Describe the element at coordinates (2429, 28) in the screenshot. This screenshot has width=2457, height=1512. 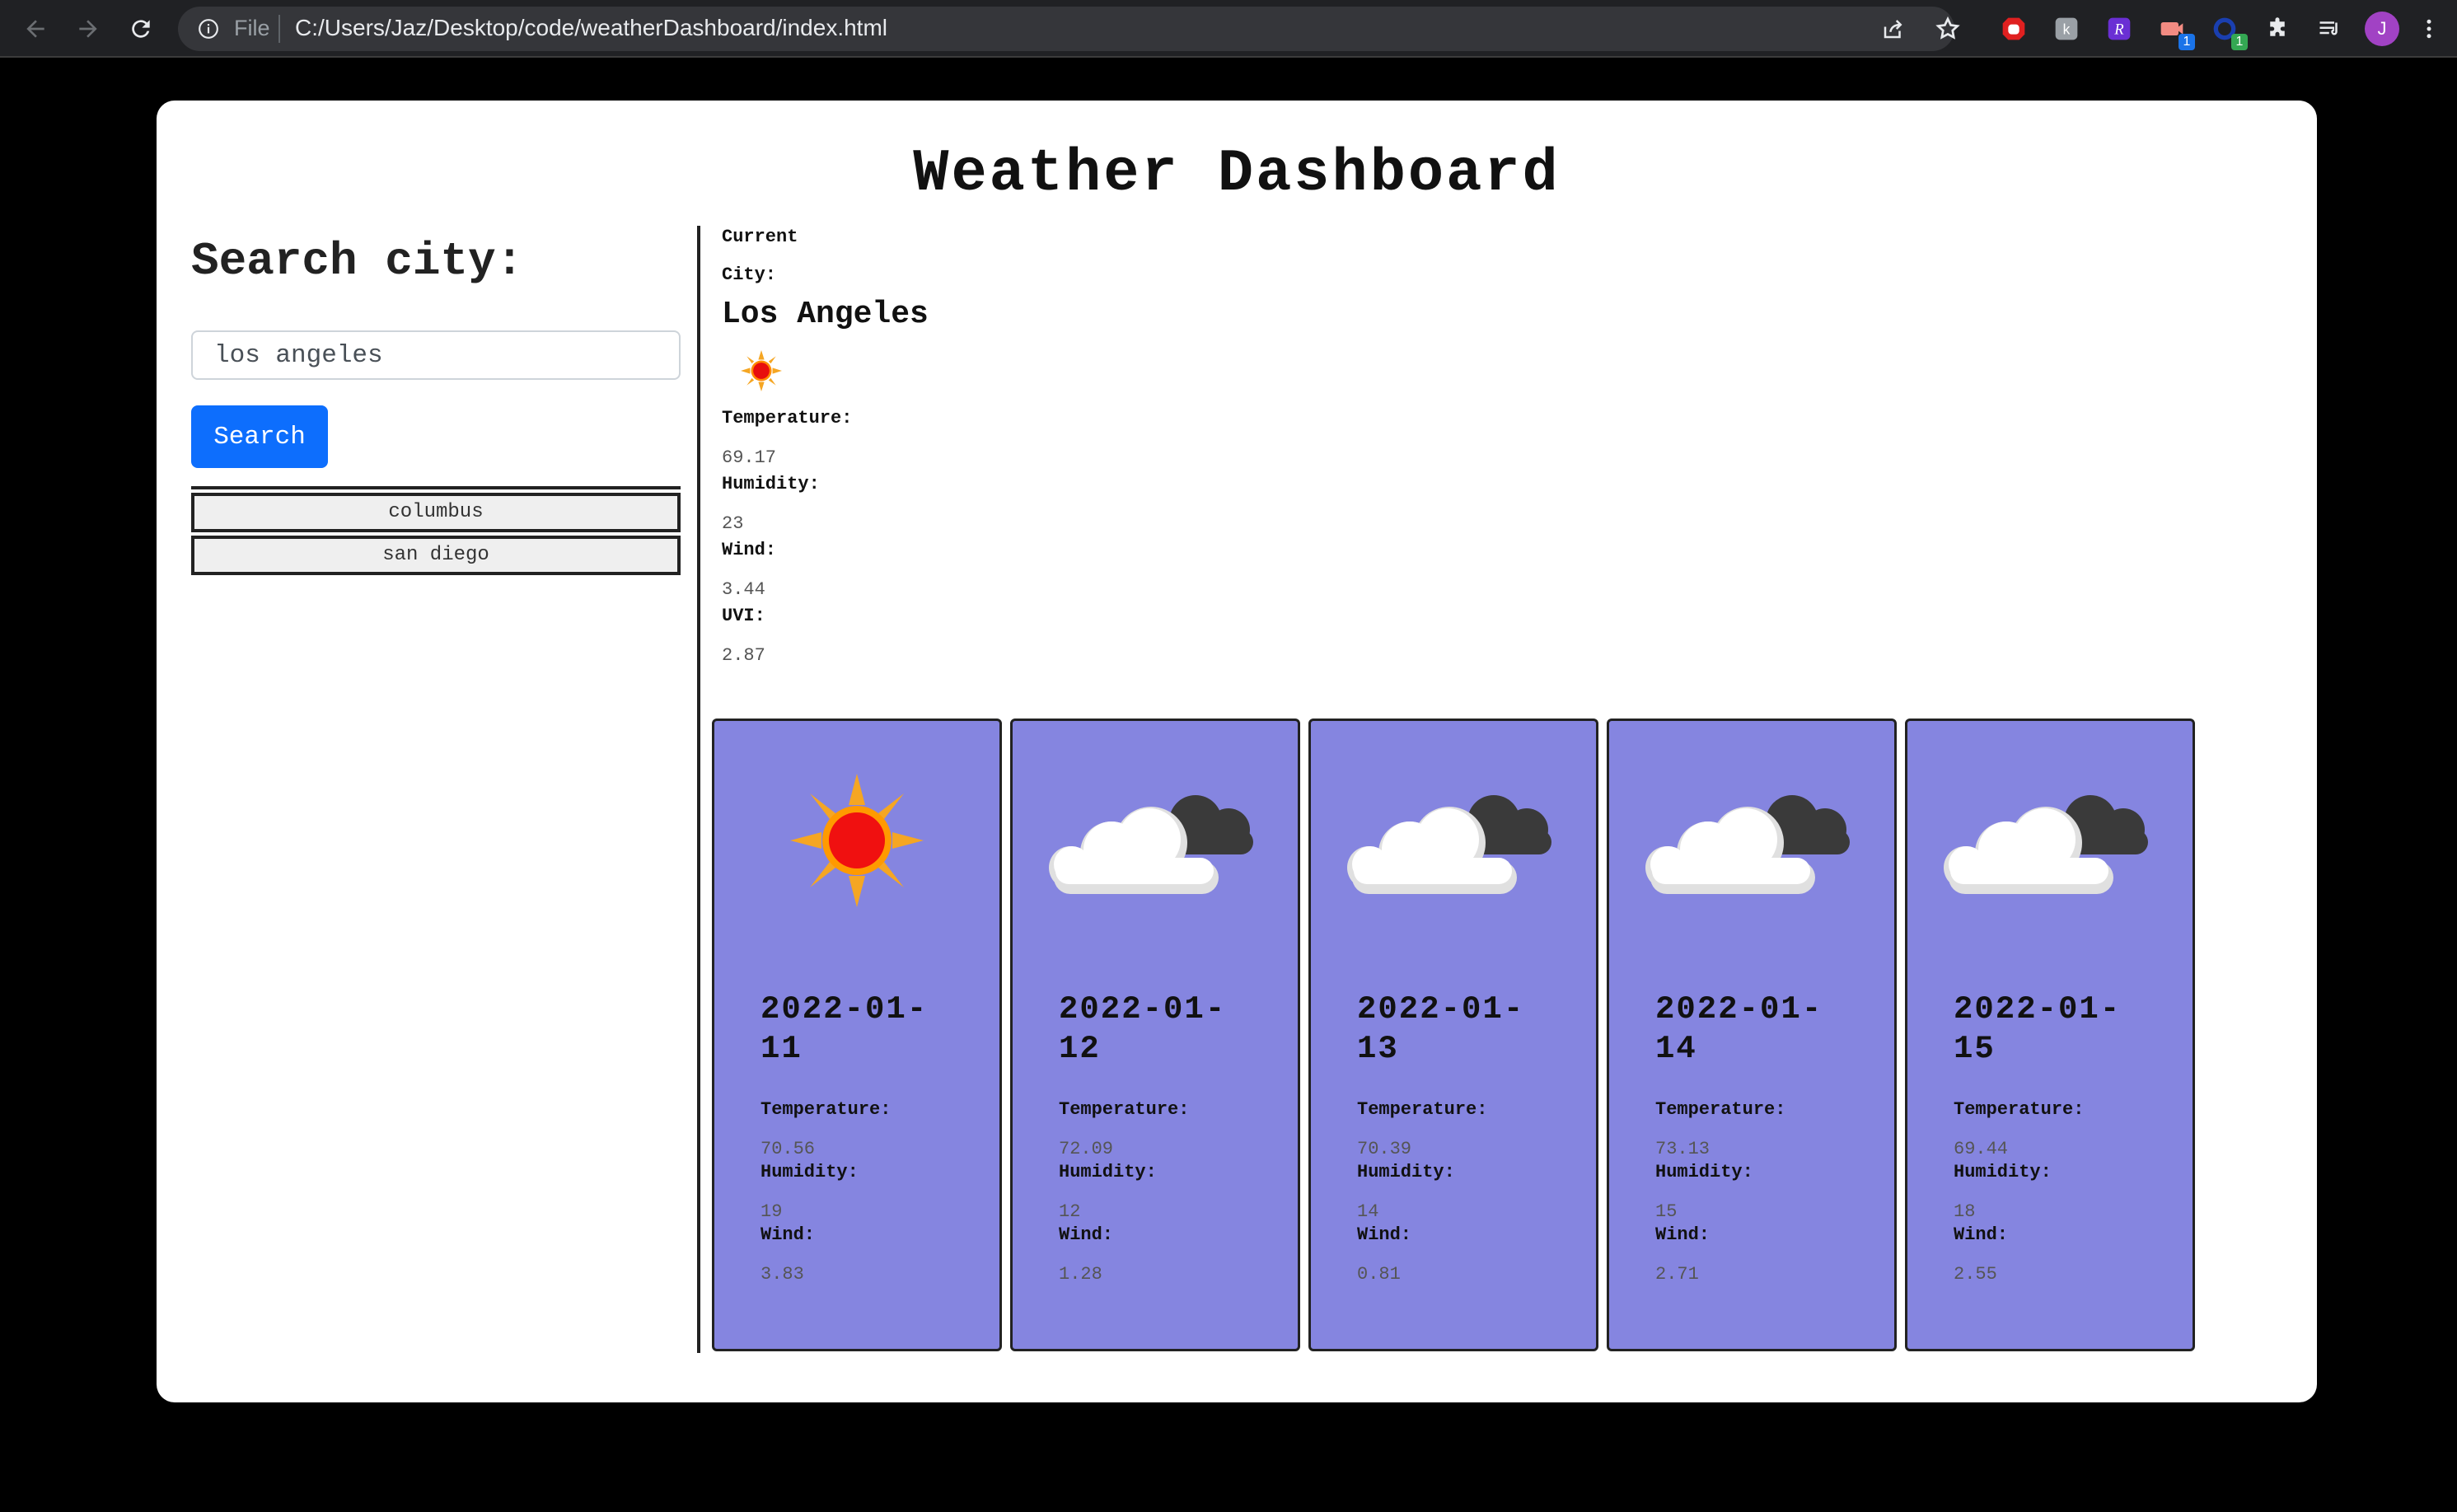
I see `menu-kebab-icon` at that location.